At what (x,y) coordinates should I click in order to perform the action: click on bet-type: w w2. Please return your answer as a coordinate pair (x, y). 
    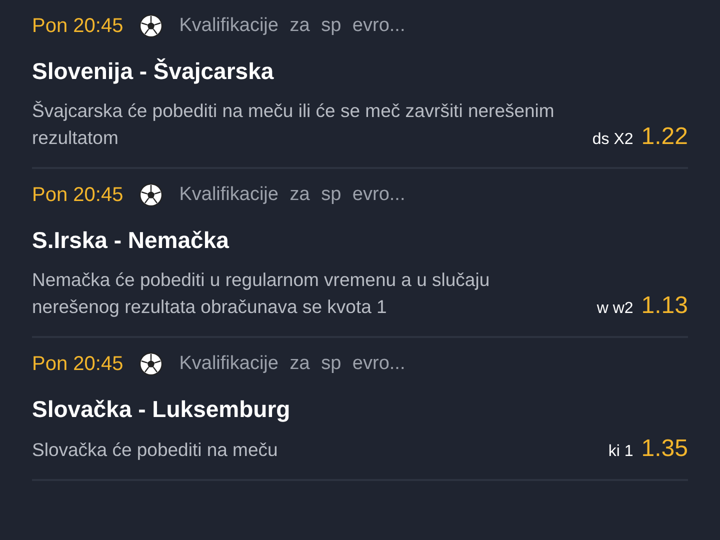
    Looking at the image, I should click on (615, 309).